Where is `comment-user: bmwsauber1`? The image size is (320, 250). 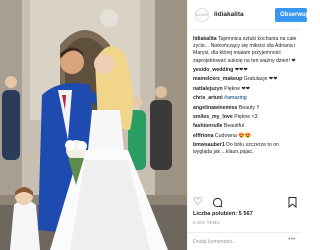
comment-user: bmwsauber1 is located at coordinates (209, 145).